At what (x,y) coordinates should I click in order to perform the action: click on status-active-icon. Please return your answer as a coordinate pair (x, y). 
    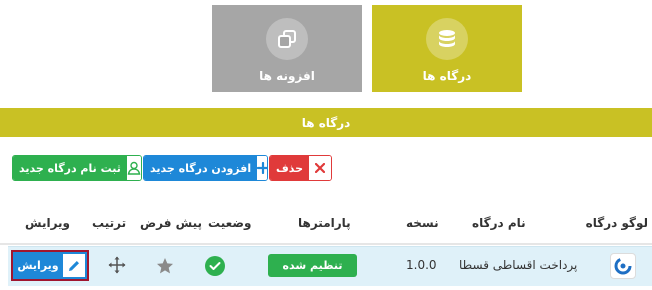
    Looking at the image, I should click on (215, 266).